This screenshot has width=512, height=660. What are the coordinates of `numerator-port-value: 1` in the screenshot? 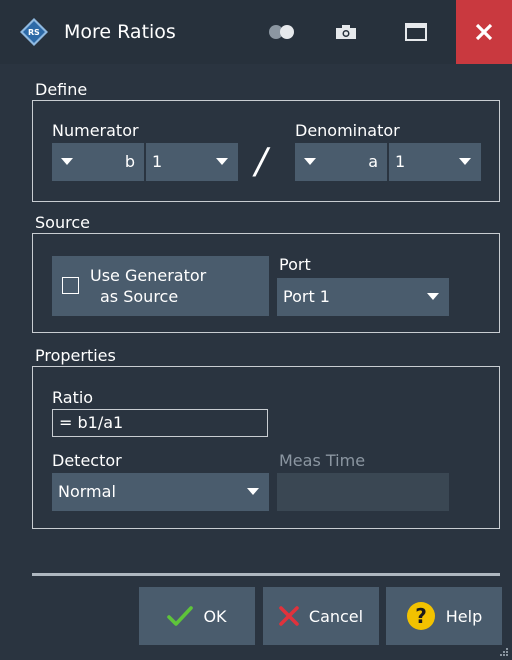 It's located at (157, 161).